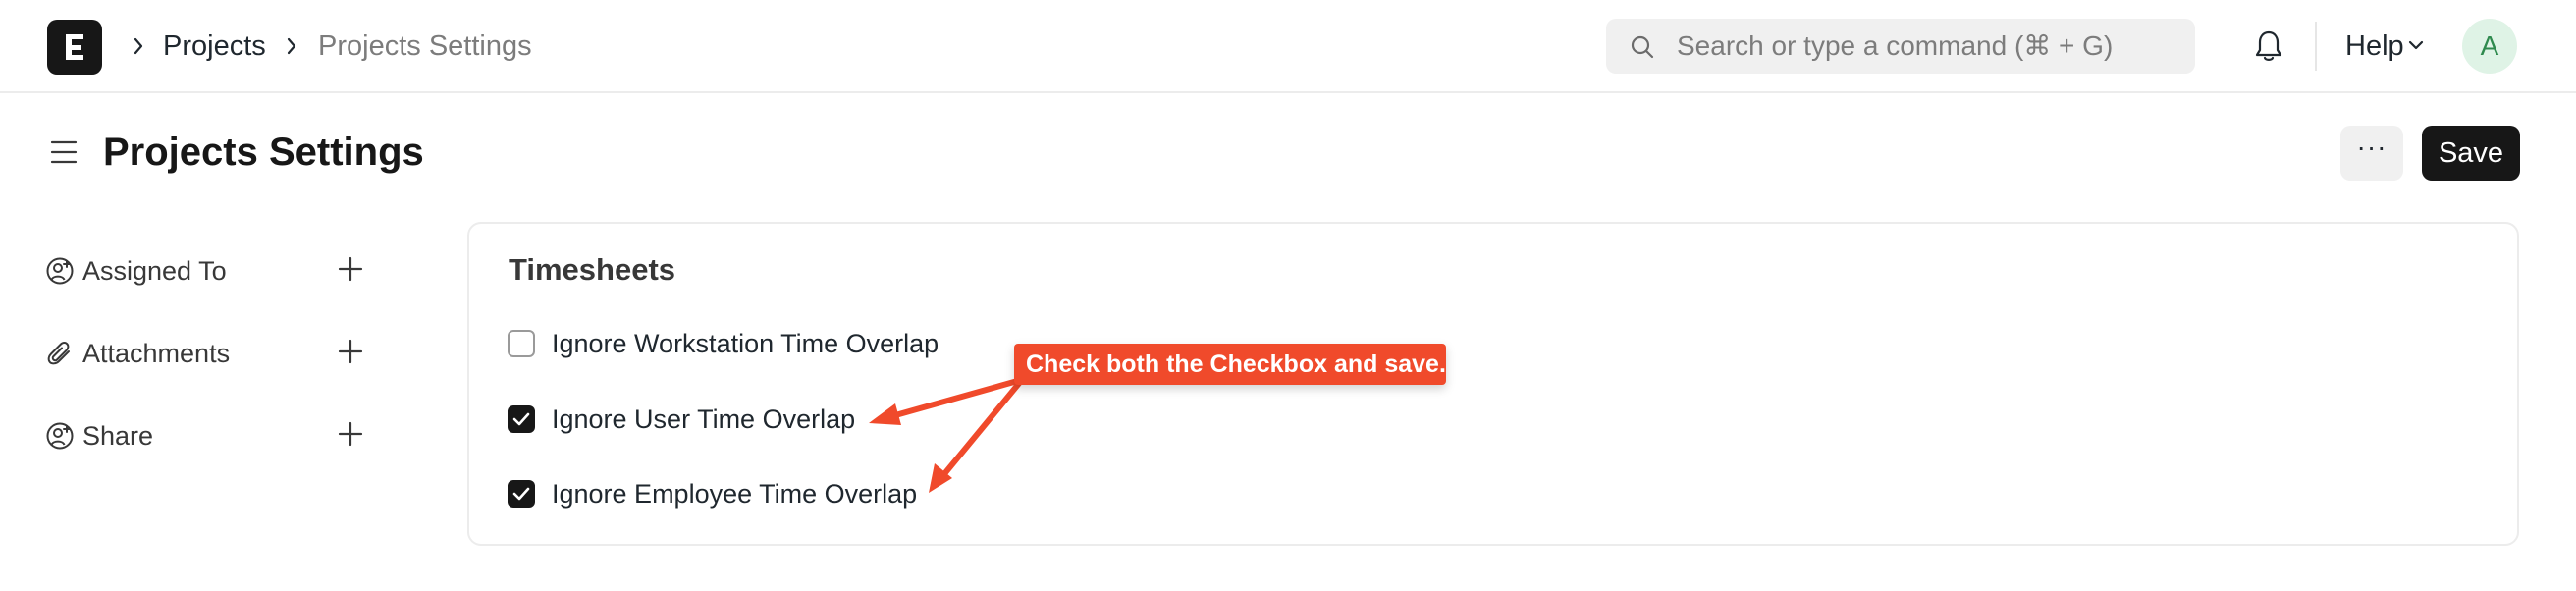 Image resolution: width=2576 pixels, height=591 pixels. What do you see at coordinates (1236, 364) in the screenshot?
I see `annotation-text: Check both the Checkbox and save.` at bounding box center [1236, 364].